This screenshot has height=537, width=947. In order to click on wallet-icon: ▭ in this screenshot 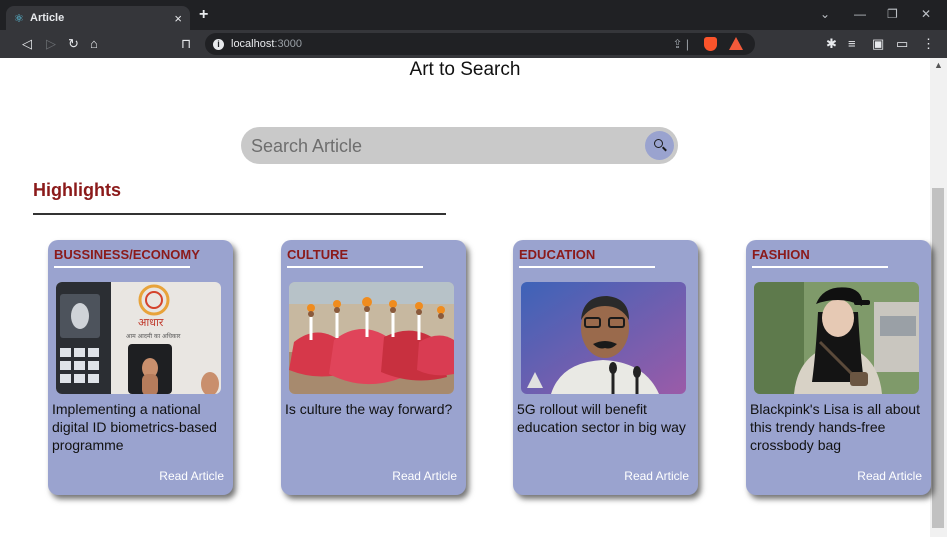, I will do `click(902, 44)`.